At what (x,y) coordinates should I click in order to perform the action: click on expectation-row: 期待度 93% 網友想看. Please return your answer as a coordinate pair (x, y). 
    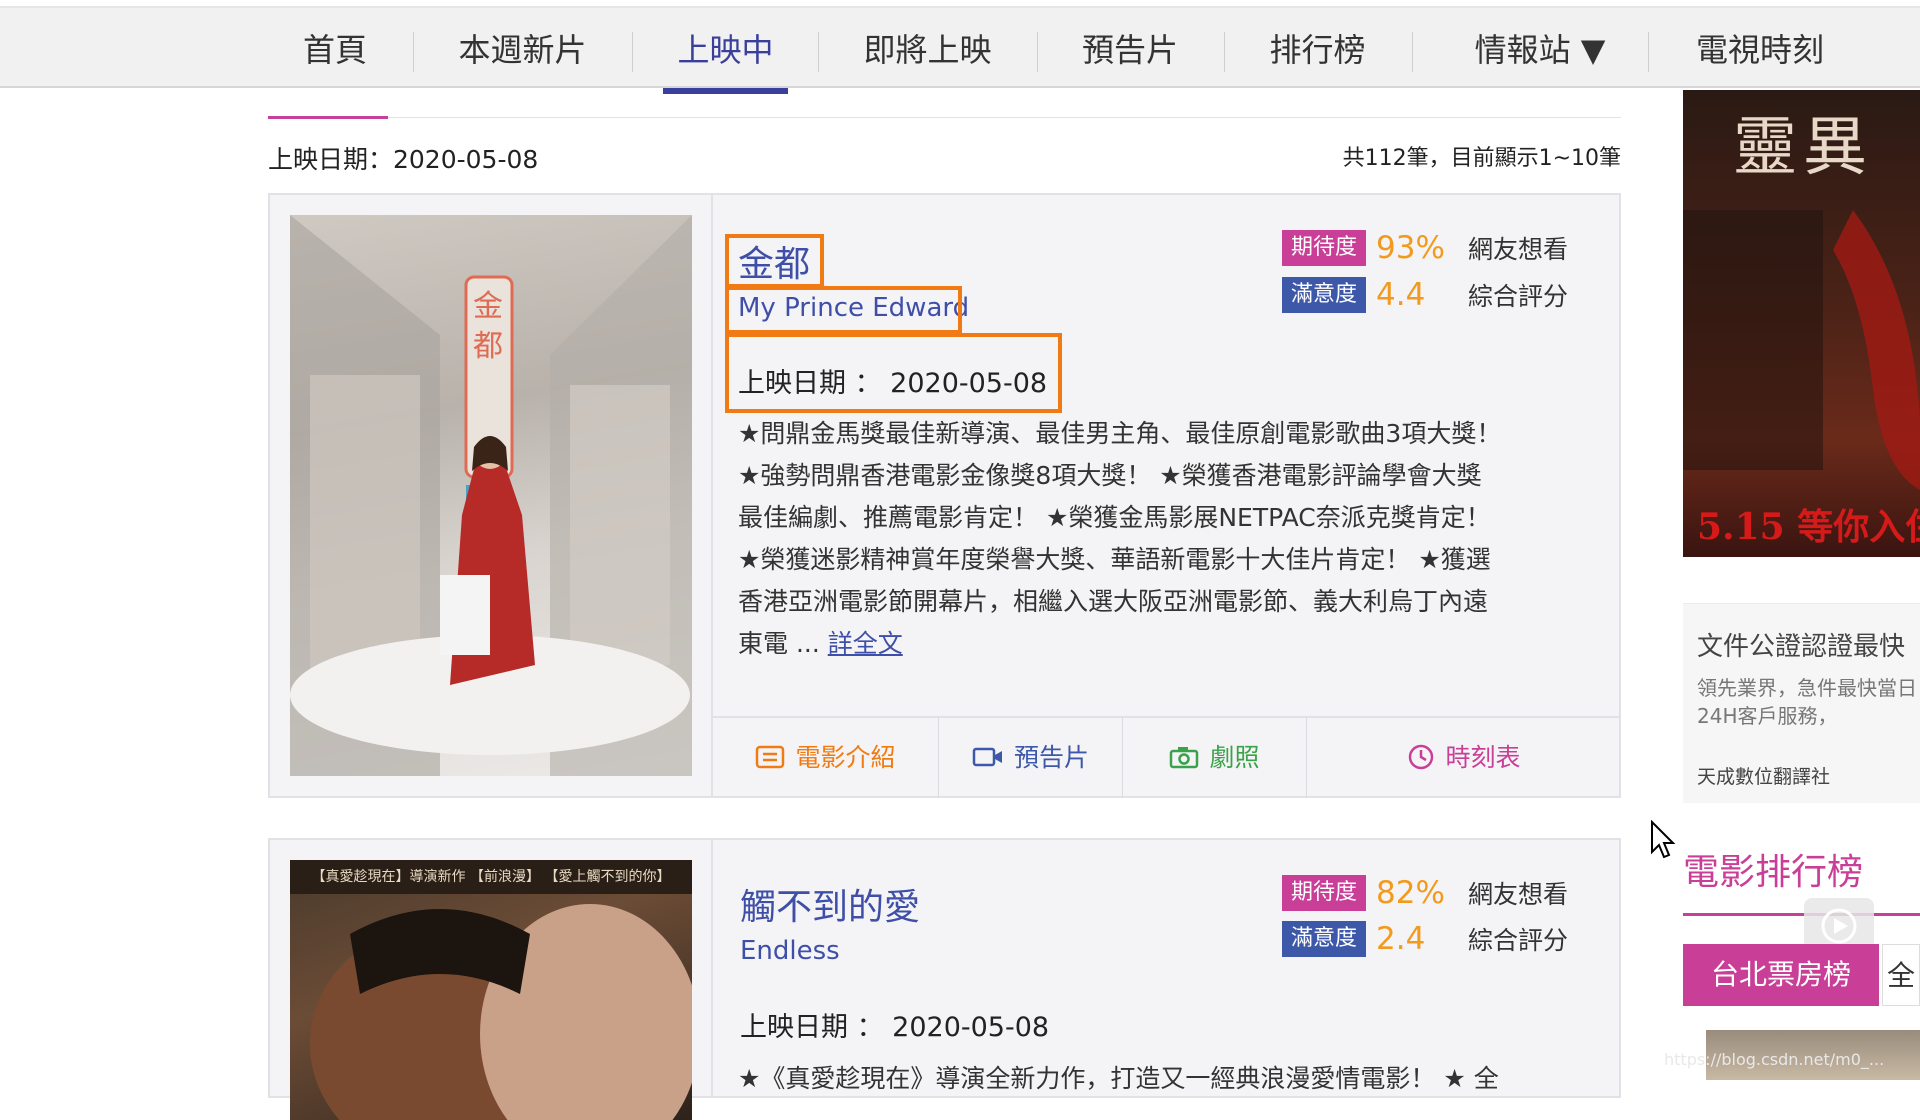
    Looking at the image, I should click on (1425, 248).